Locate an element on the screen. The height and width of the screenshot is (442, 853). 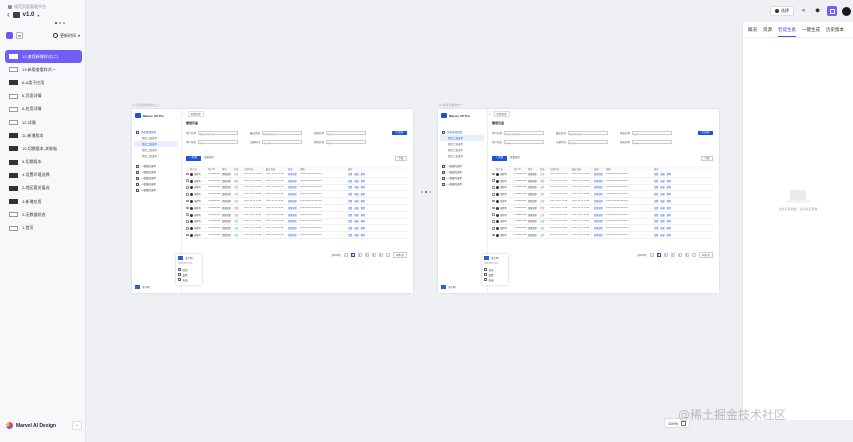
tab-4: 历史版本 is located at coordinates (835, 32).